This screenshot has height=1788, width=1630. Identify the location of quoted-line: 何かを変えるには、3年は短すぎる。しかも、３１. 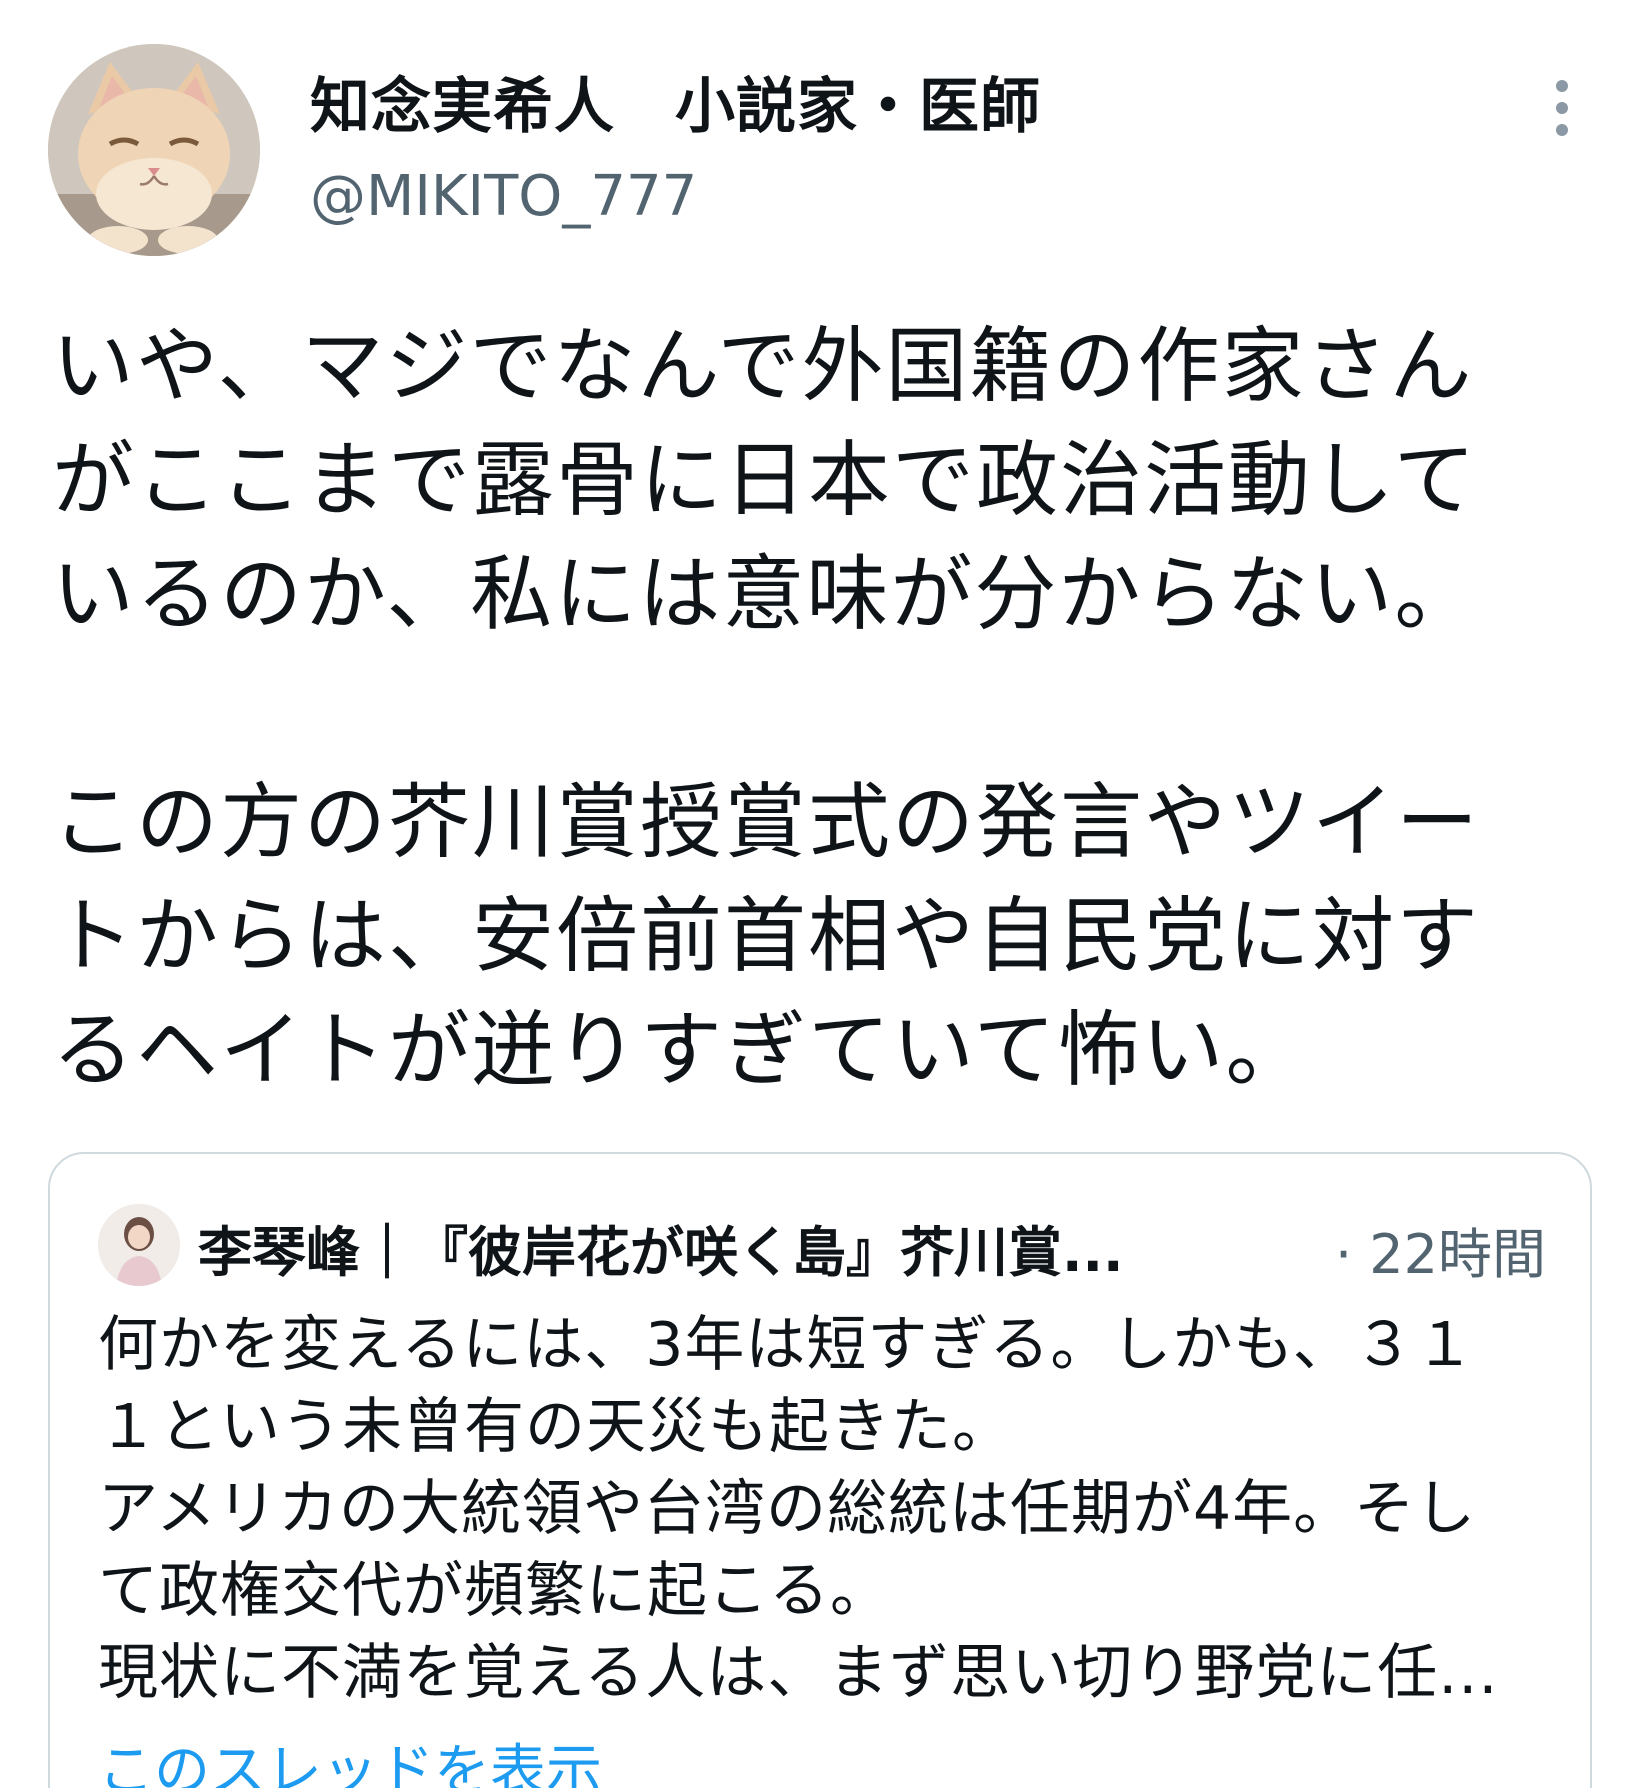
(787, 1345).